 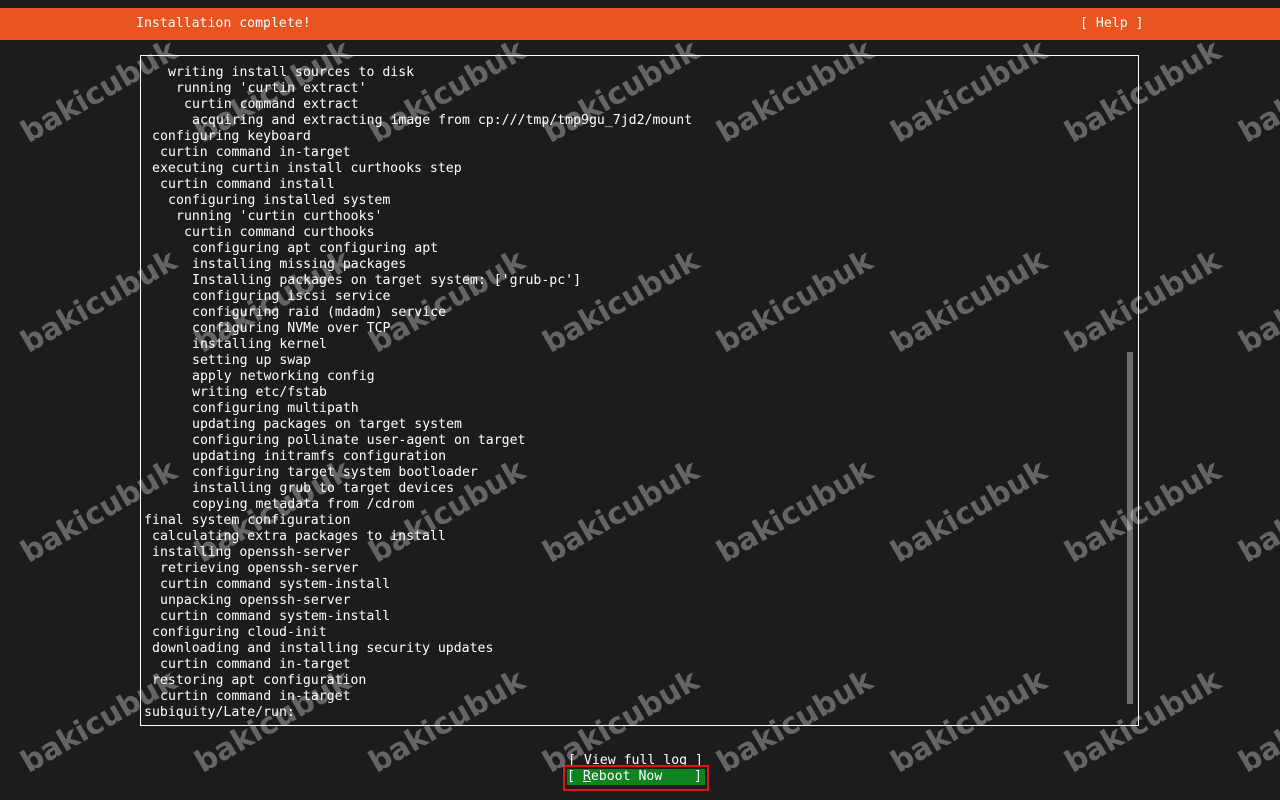 What do you see at coordinates (646, 776) in the screenshot?
I see `reboot-label-rest: eboot Now ]` at bounding box center [646, 776].